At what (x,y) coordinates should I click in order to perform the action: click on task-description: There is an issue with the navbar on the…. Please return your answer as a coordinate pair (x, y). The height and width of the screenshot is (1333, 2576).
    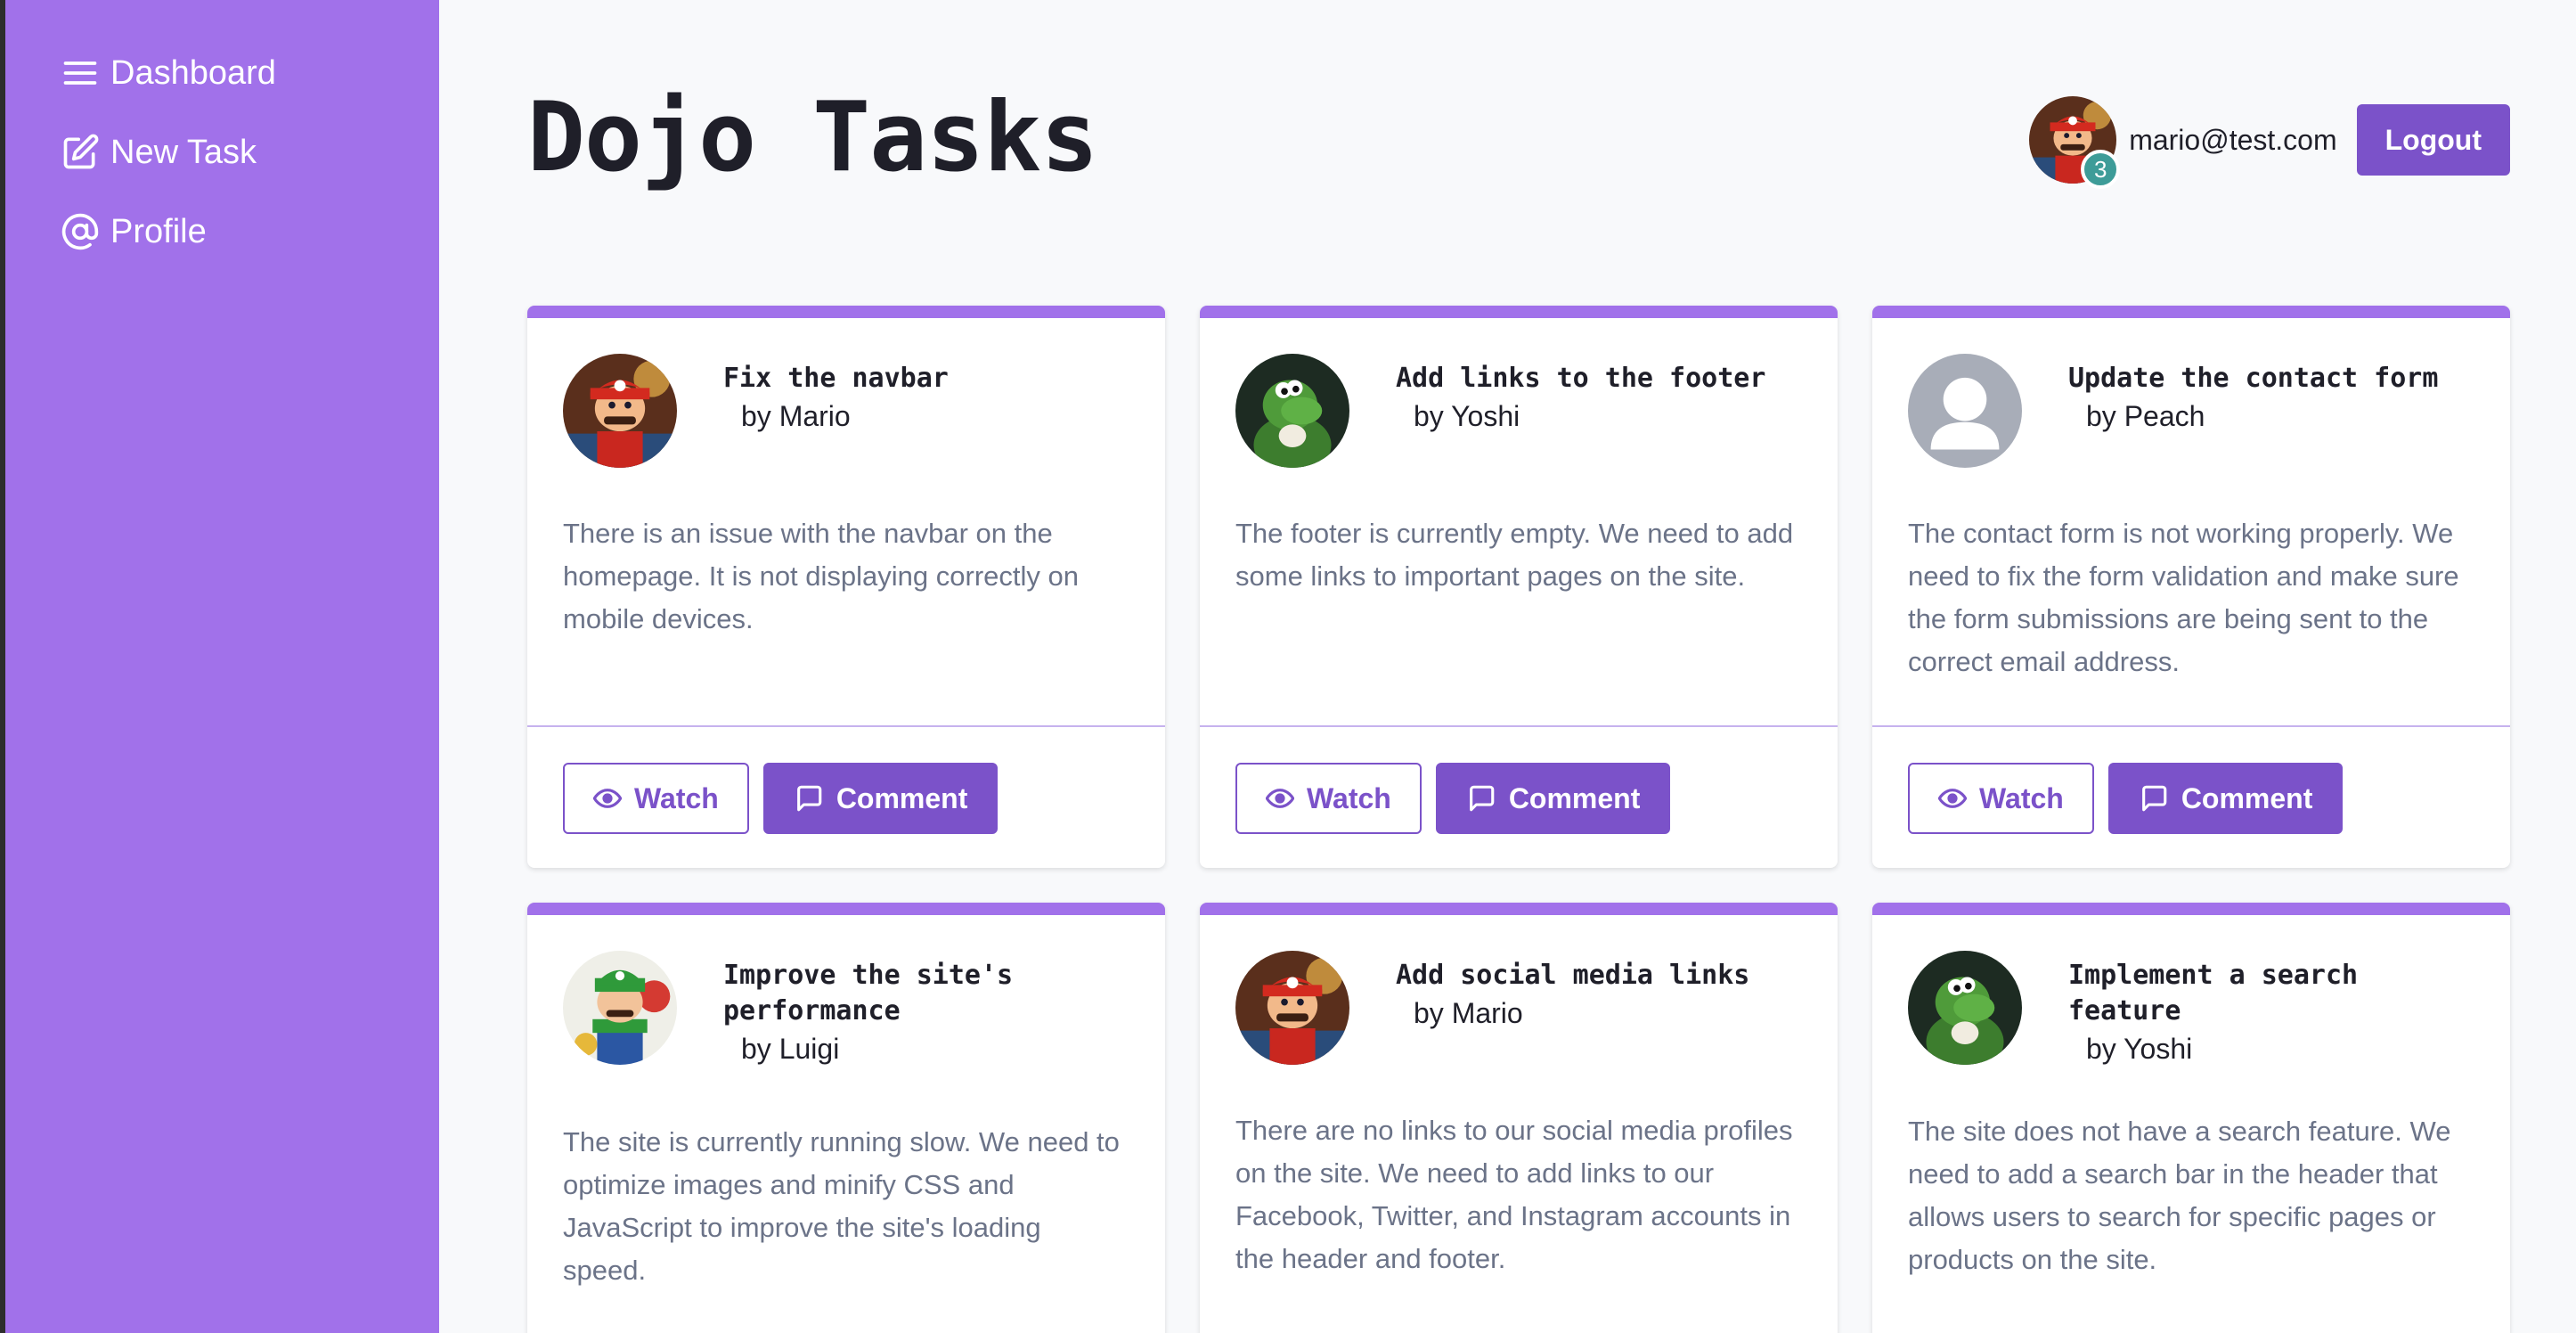
    Looking at the image, I should click on (821, 576).